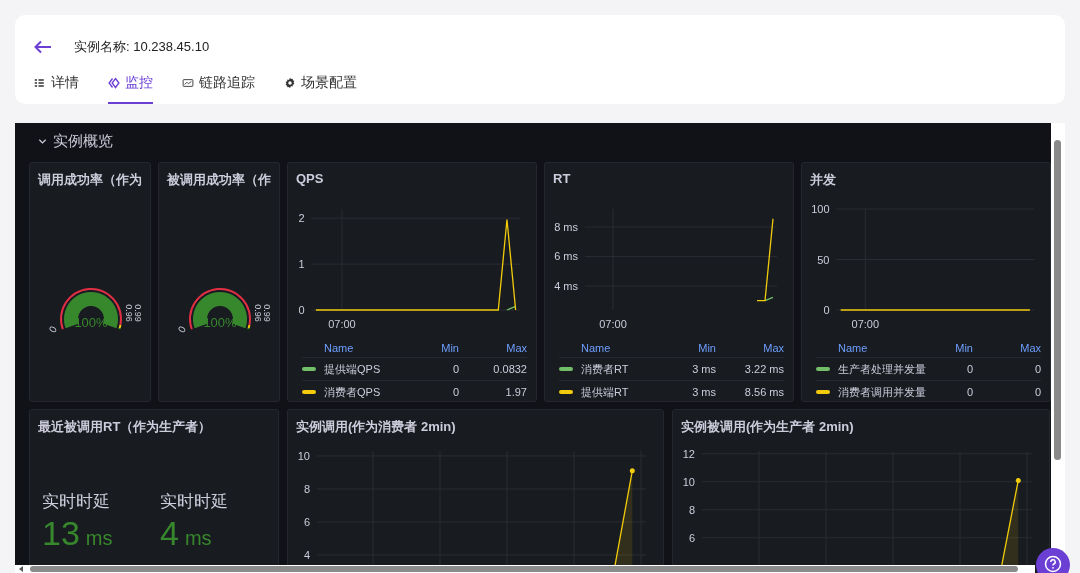 The height and width of the screenshot is (573, 1080). Describe the element at coordinates (56, 89) in the screenshot. I see `tab: 详情` at that location.